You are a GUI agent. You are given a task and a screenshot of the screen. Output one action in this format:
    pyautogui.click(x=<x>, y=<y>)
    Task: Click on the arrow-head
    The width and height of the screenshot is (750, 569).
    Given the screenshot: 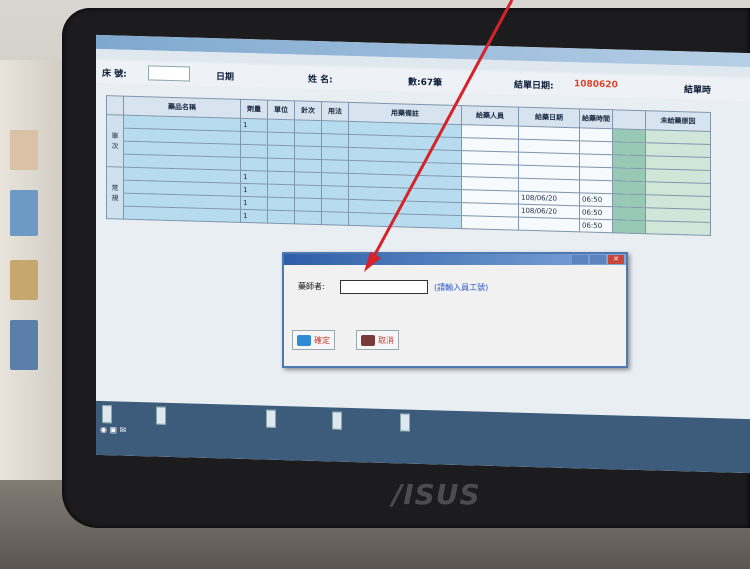 What is the action you would take?
    pyautogui.click(x=372, y=262)
    